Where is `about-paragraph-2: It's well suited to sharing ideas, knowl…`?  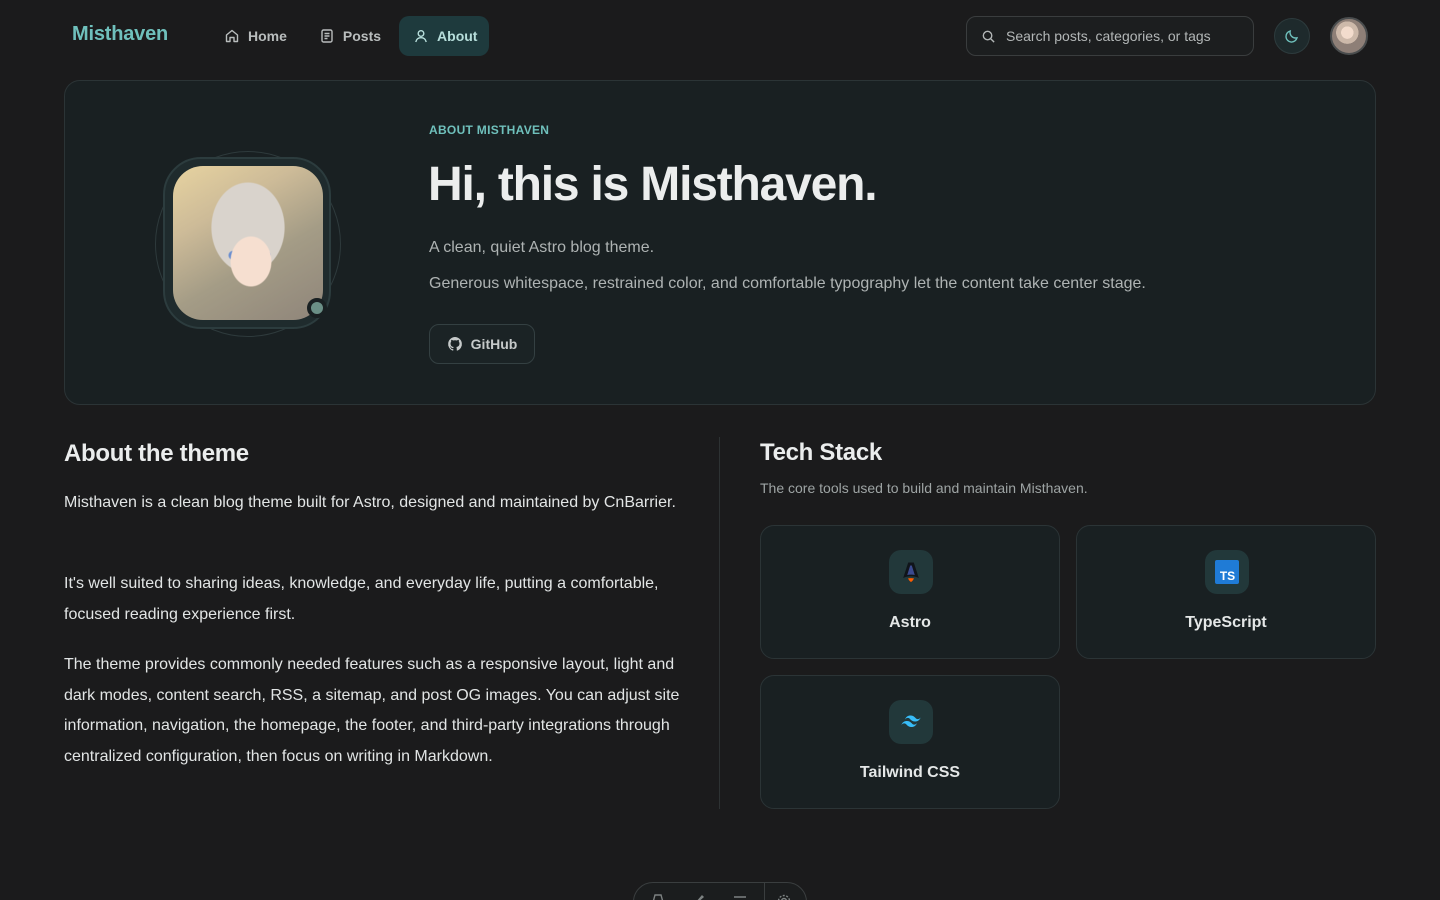
about-paragraph-2: It's well suited to sharing ideas, knowl… is located at coordinates (361, 599).